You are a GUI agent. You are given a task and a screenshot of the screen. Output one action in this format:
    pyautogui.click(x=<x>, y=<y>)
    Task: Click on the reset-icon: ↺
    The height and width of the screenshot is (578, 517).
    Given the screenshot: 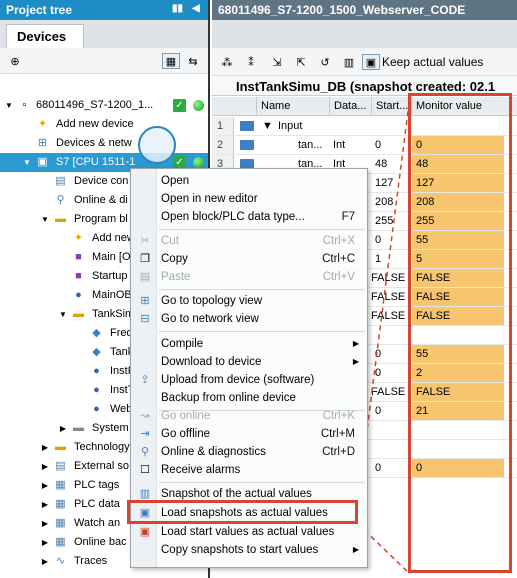 What is the action you would take?
    pyautogui.click(x=325, y=62)
    